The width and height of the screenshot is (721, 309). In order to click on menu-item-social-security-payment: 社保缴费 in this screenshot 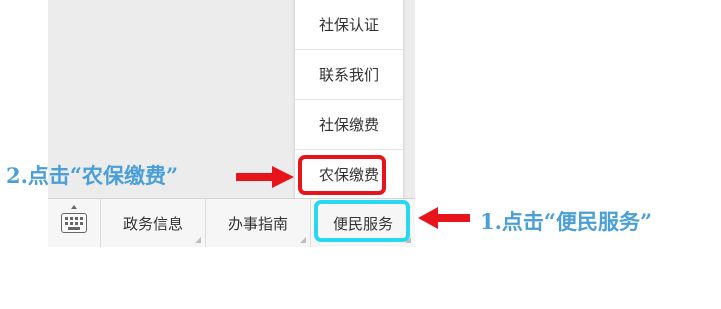, I will do `click(349, 125)`.